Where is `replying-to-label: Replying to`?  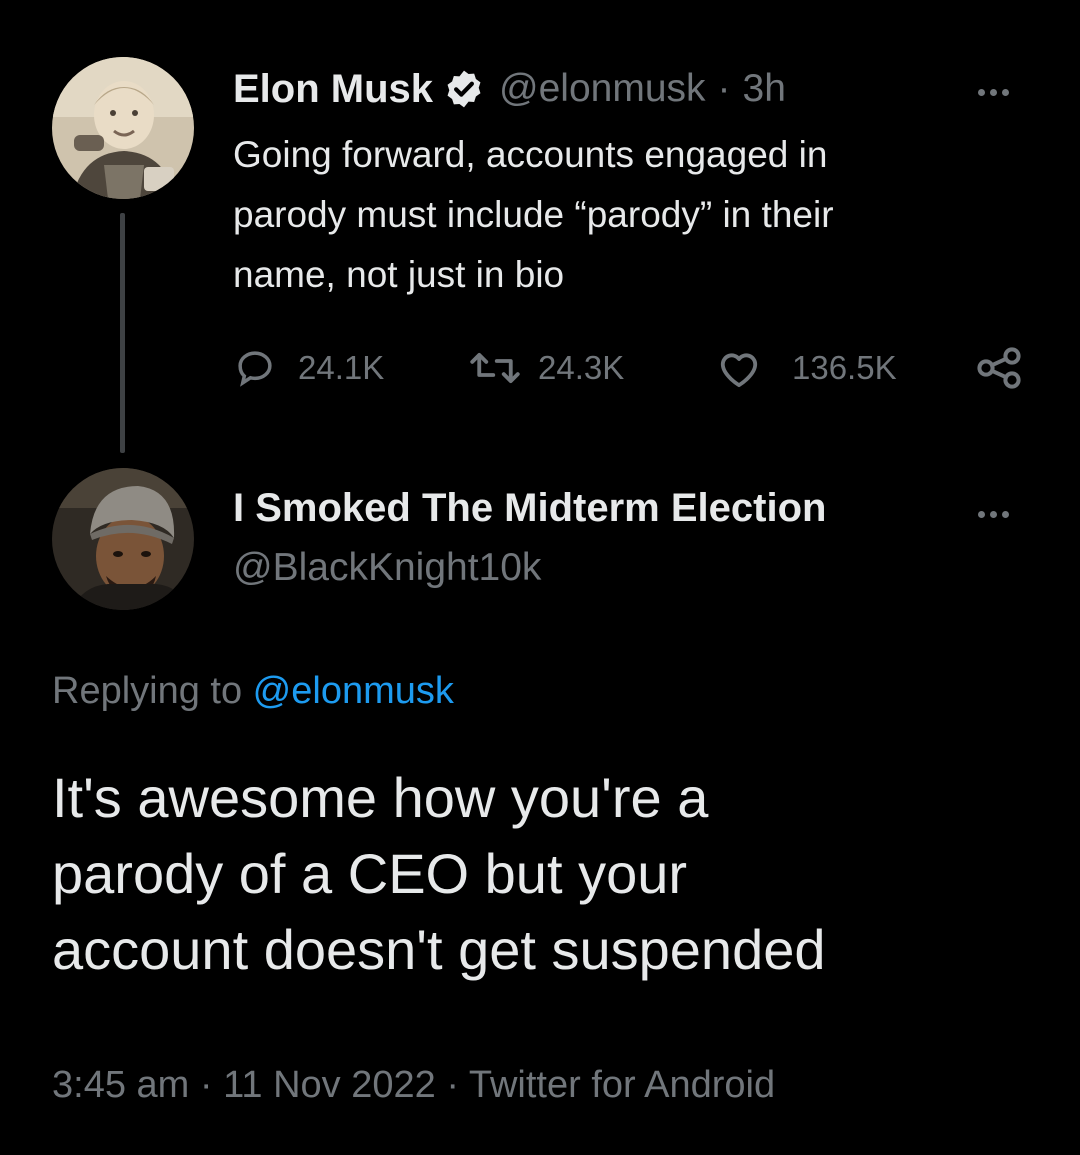
replying-to-label: Replying to is located at coordinates (152, 691).